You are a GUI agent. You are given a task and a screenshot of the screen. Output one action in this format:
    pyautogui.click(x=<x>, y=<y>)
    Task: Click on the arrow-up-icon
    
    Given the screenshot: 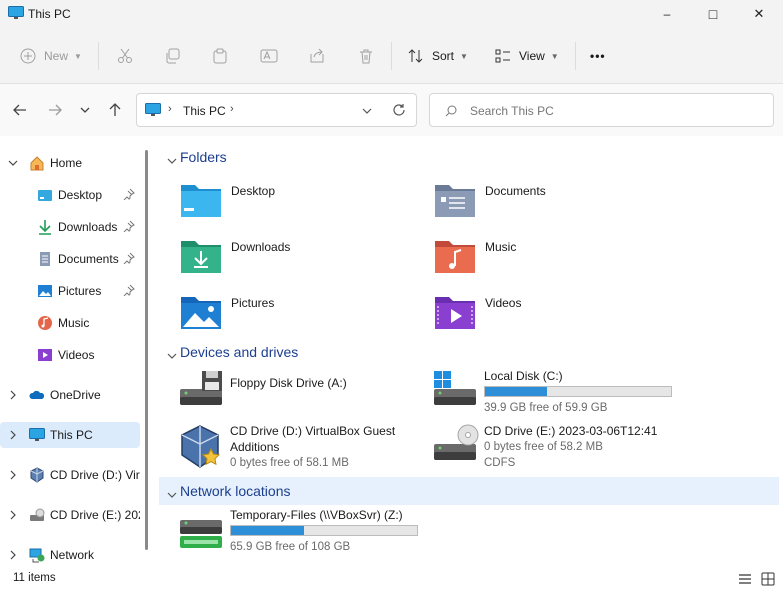 What is the action you would take?
    pyautogui.click(x=115, y=109)
    